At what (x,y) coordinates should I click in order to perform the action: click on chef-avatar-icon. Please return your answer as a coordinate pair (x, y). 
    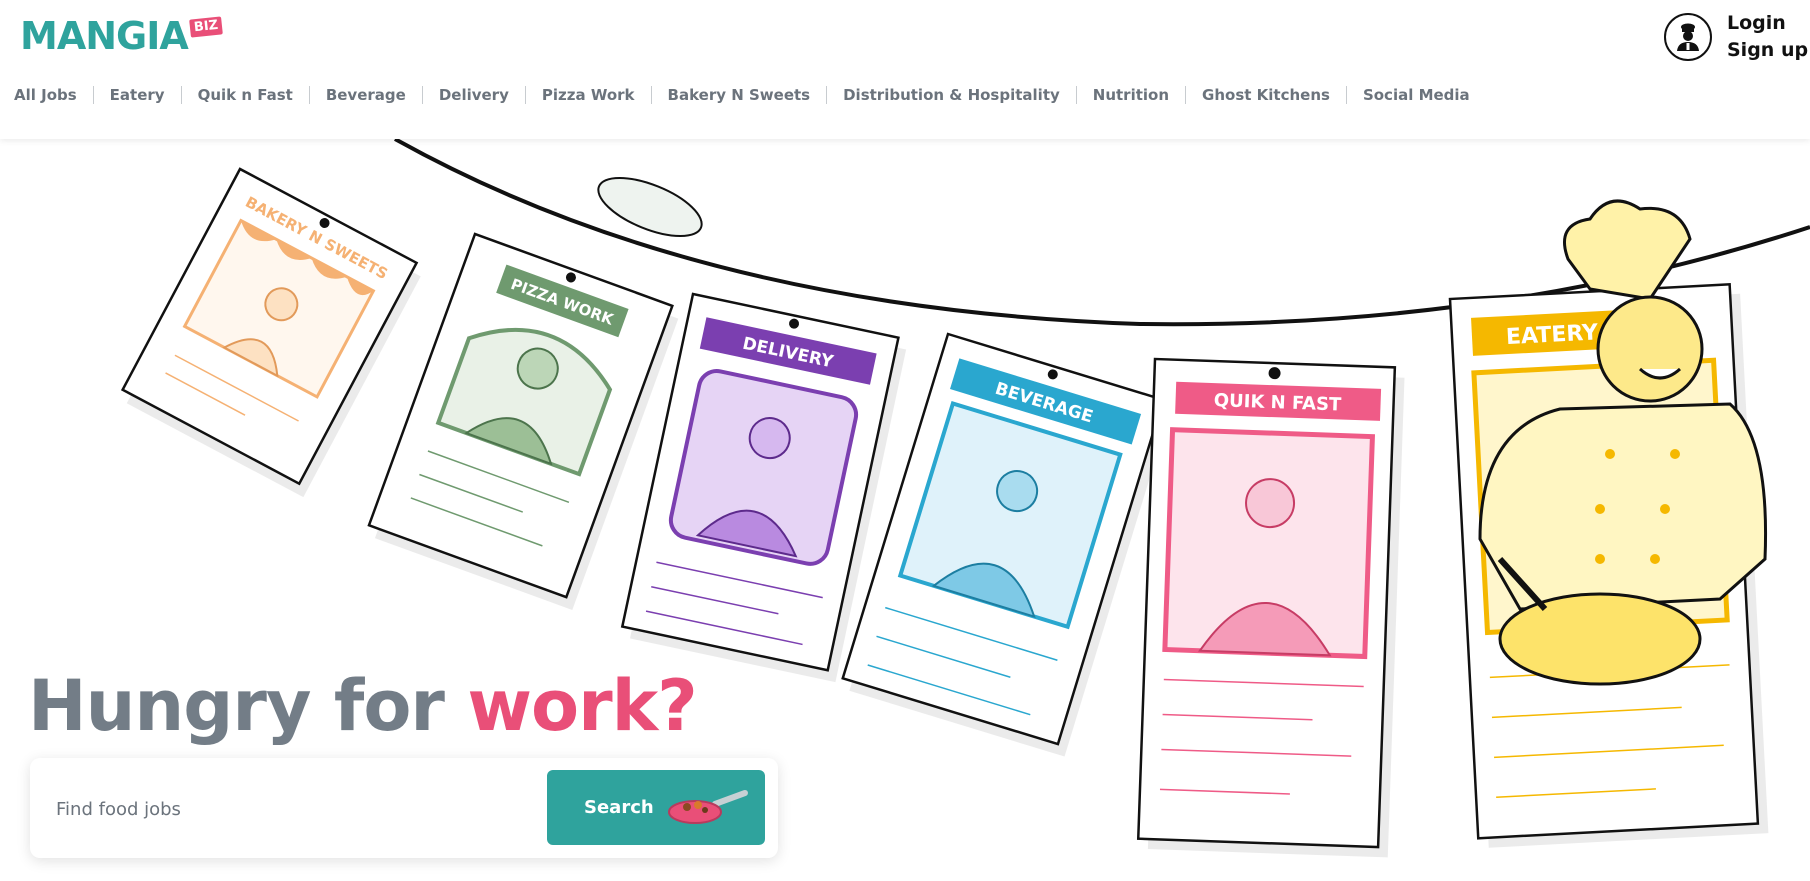
    Looking at the image, I should click on (1688, 37).